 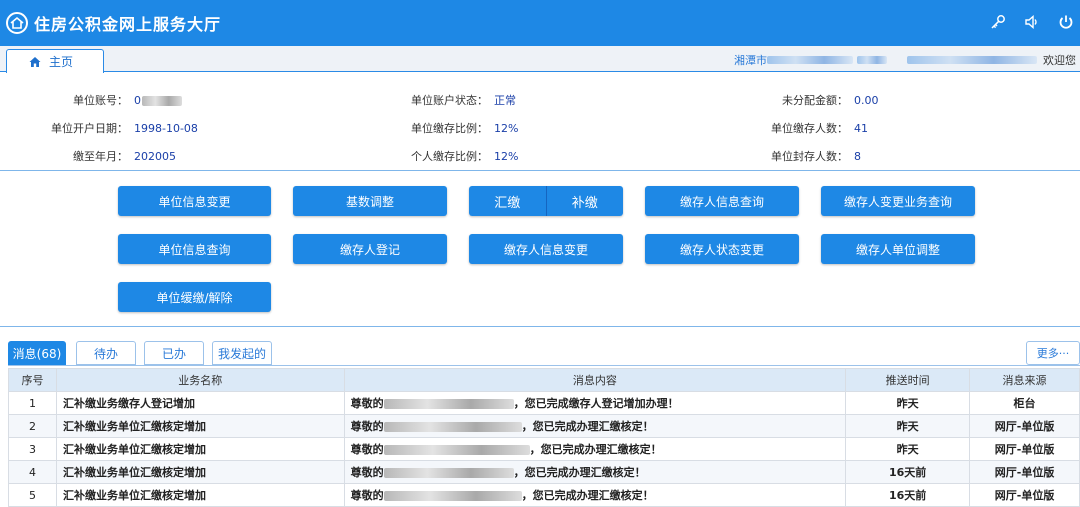 What do you see at coordinates (194, 201) in the screenshot?
I see `unit-info-change-button: 单位信息变更` at bounding box center [194, 201].